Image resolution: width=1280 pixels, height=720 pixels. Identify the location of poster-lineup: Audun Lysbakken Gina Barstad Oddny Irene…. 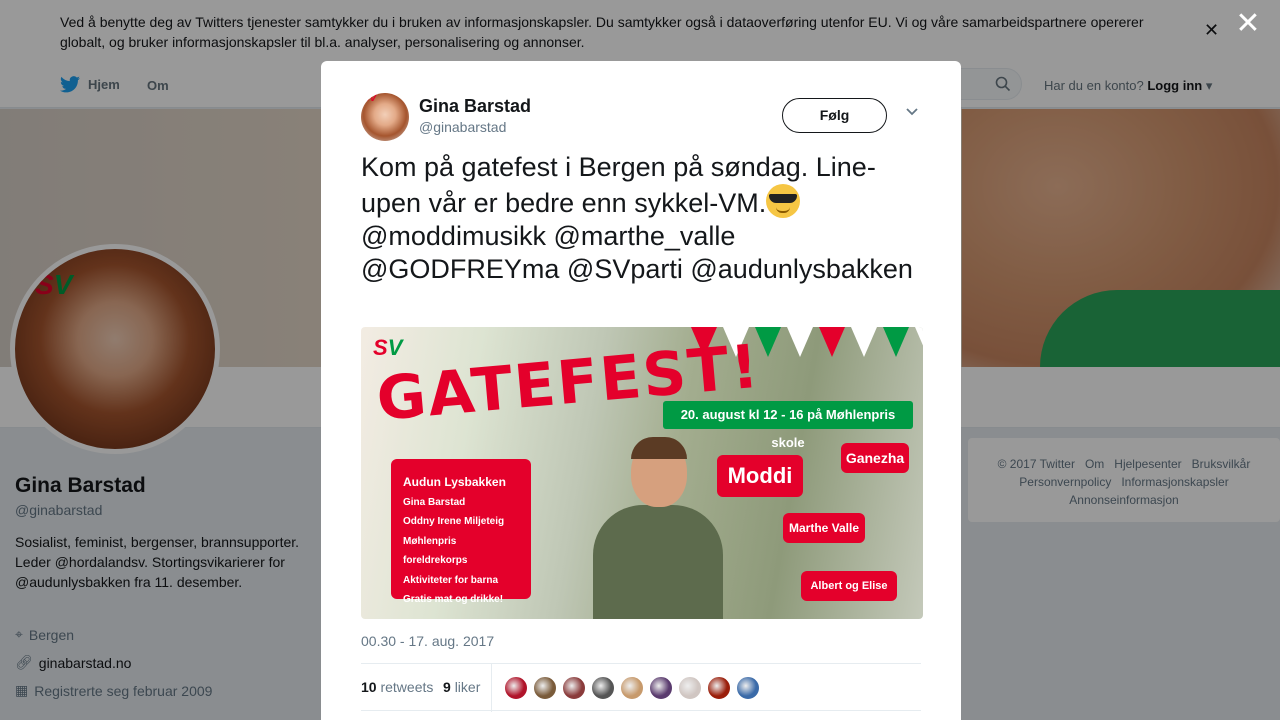
(461, 532).